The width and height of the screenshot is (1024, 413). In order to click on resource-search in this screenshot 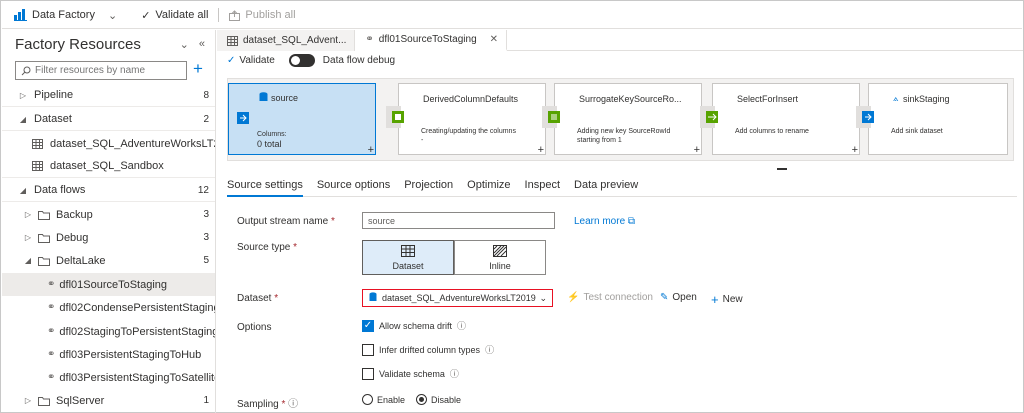, I will do `click(101, 70)`.